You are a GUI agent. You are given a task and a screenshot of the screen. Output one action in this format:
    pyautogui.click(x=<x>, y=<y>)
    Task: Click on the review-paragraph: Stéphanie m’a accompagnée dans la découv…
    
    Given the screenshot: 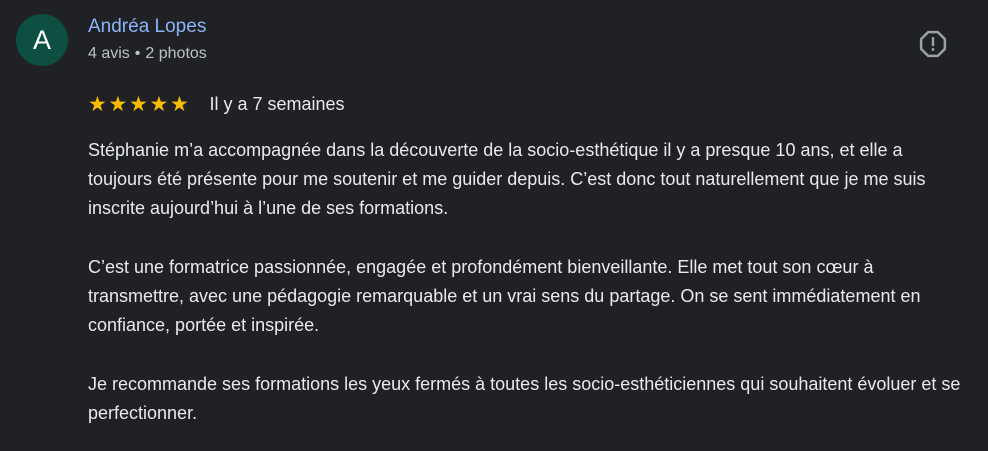 What is the action you would take?
    pyautogui.click(x=507, y=179)
    